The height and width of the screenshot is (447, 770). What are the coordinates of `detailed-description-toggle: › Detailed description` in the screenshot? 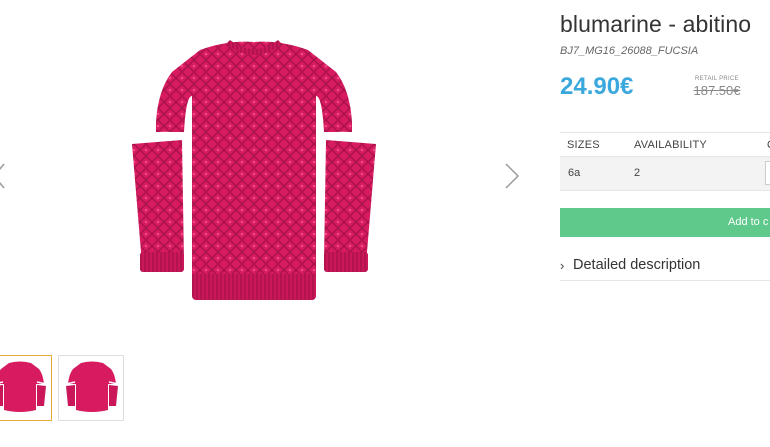 It's located at (665, 267).